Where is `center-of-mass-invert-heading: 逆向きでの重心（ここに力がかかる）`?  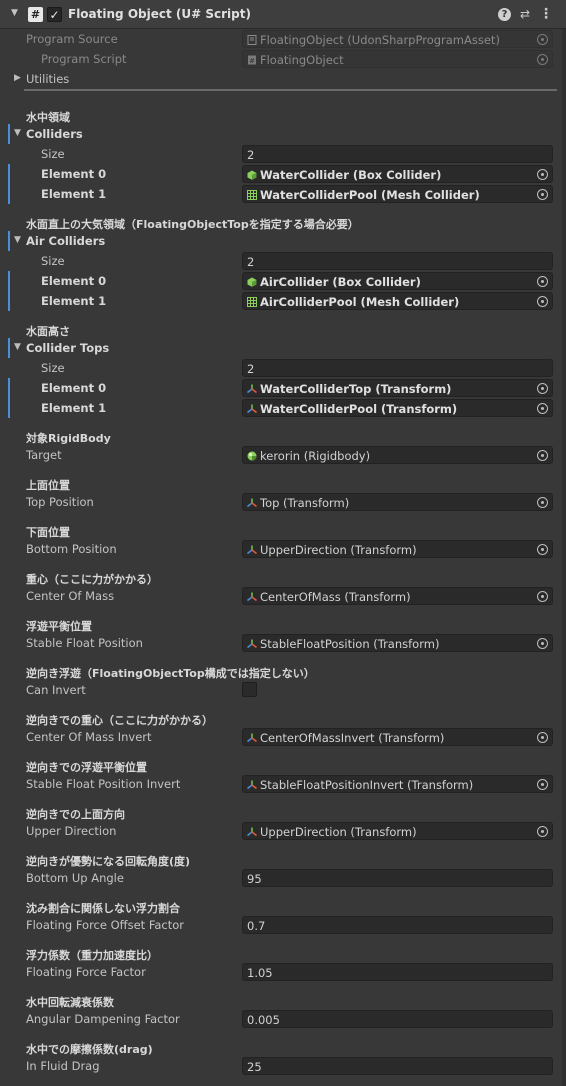 center-of-mass-invert-heading: 逆向きでの重心（ここに力がかかる） is located at coordinates (119, 720).